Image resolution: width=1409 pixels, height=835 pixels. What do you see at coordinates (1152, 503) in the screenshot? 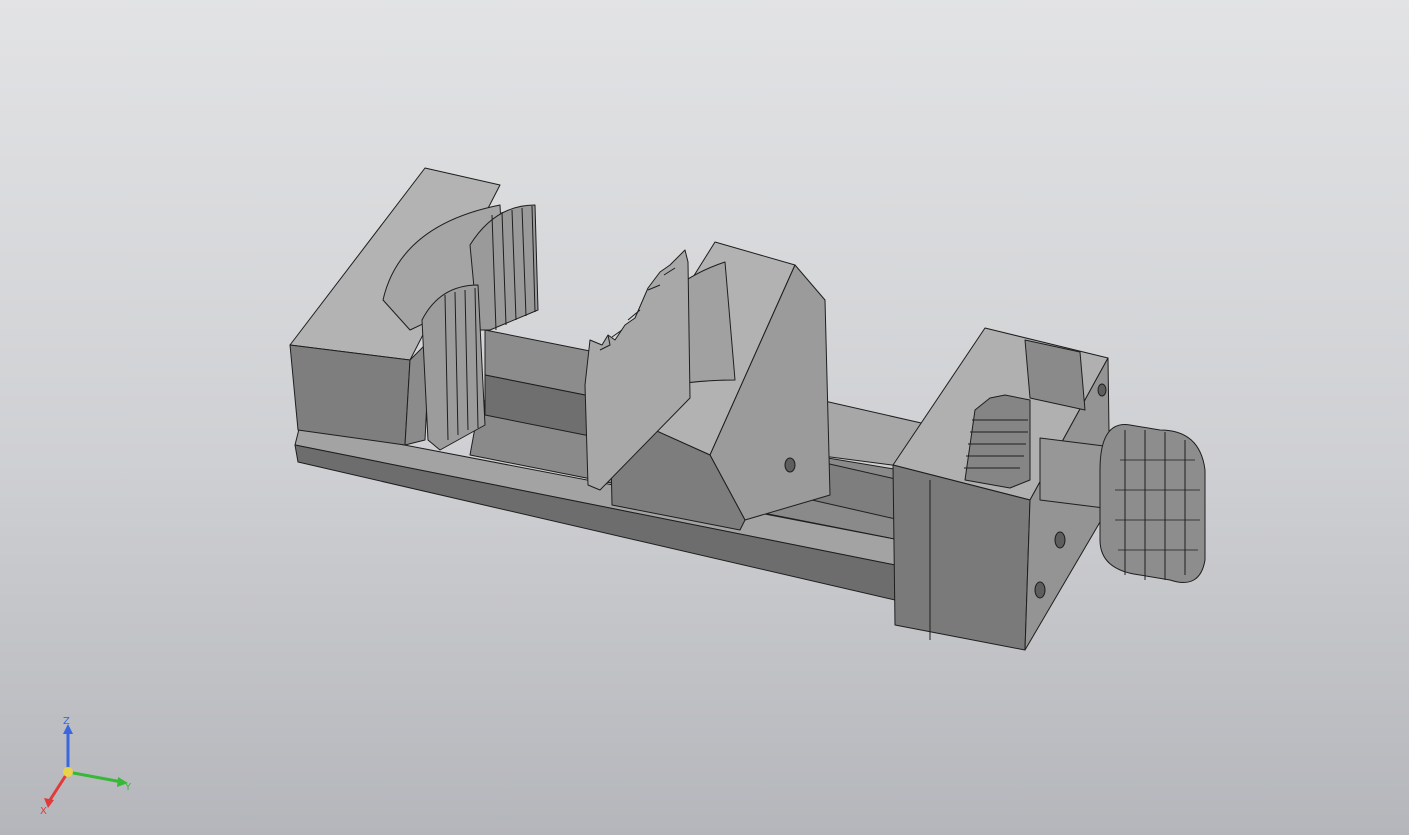
I see `knob` at bounding box center [1152, 503].